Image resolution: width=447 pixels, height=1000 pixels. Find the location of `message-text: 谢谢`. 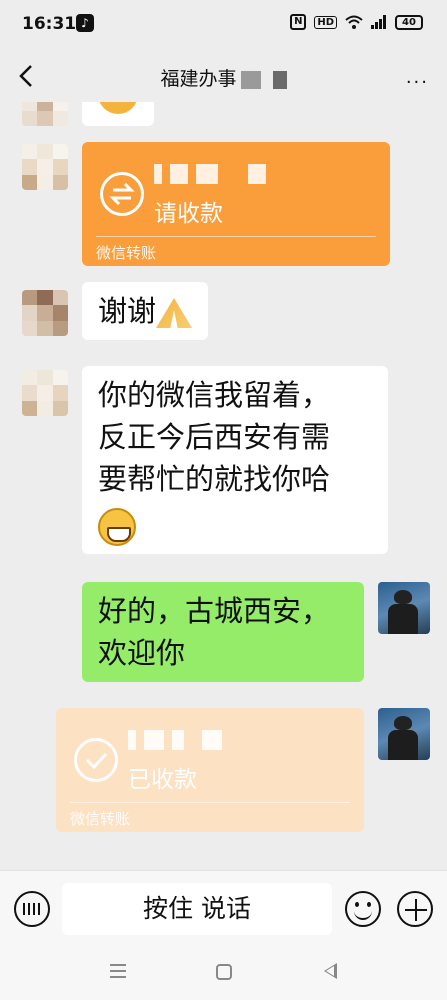

message-text: 谢谢 is located at coordinates (127, 311).